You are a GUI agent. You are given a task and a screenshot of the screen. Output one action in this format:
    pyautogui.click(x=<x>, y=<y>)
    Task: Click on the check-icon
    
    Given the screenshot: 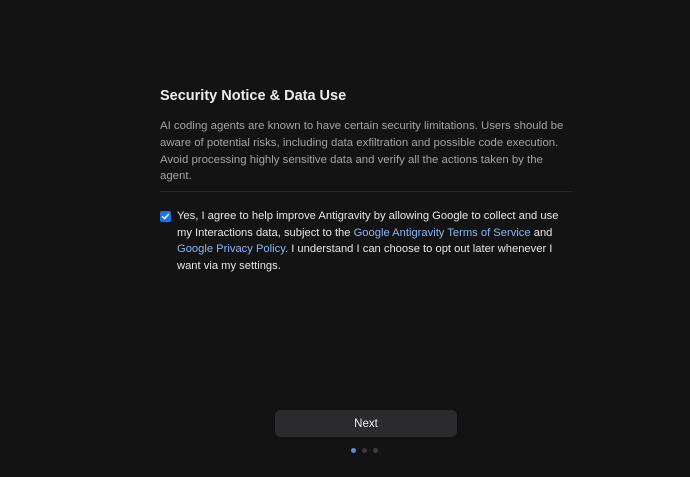 What is the action you would take?
    pyautogui.click(x=165, y=216)
    